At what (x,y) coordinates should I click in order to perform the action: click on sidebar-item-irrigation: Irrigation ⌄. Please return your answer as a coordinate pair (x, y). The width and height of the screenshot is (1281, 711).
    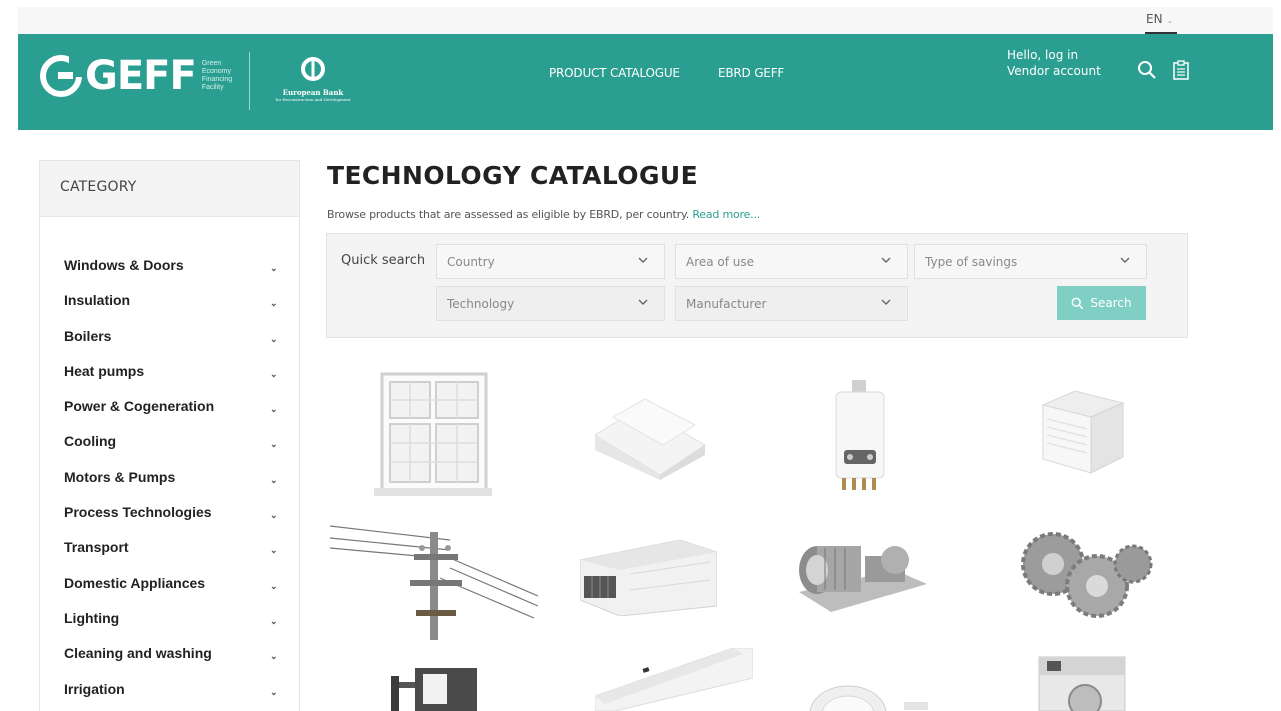
    Looking at the image, I should click on (169, 694).